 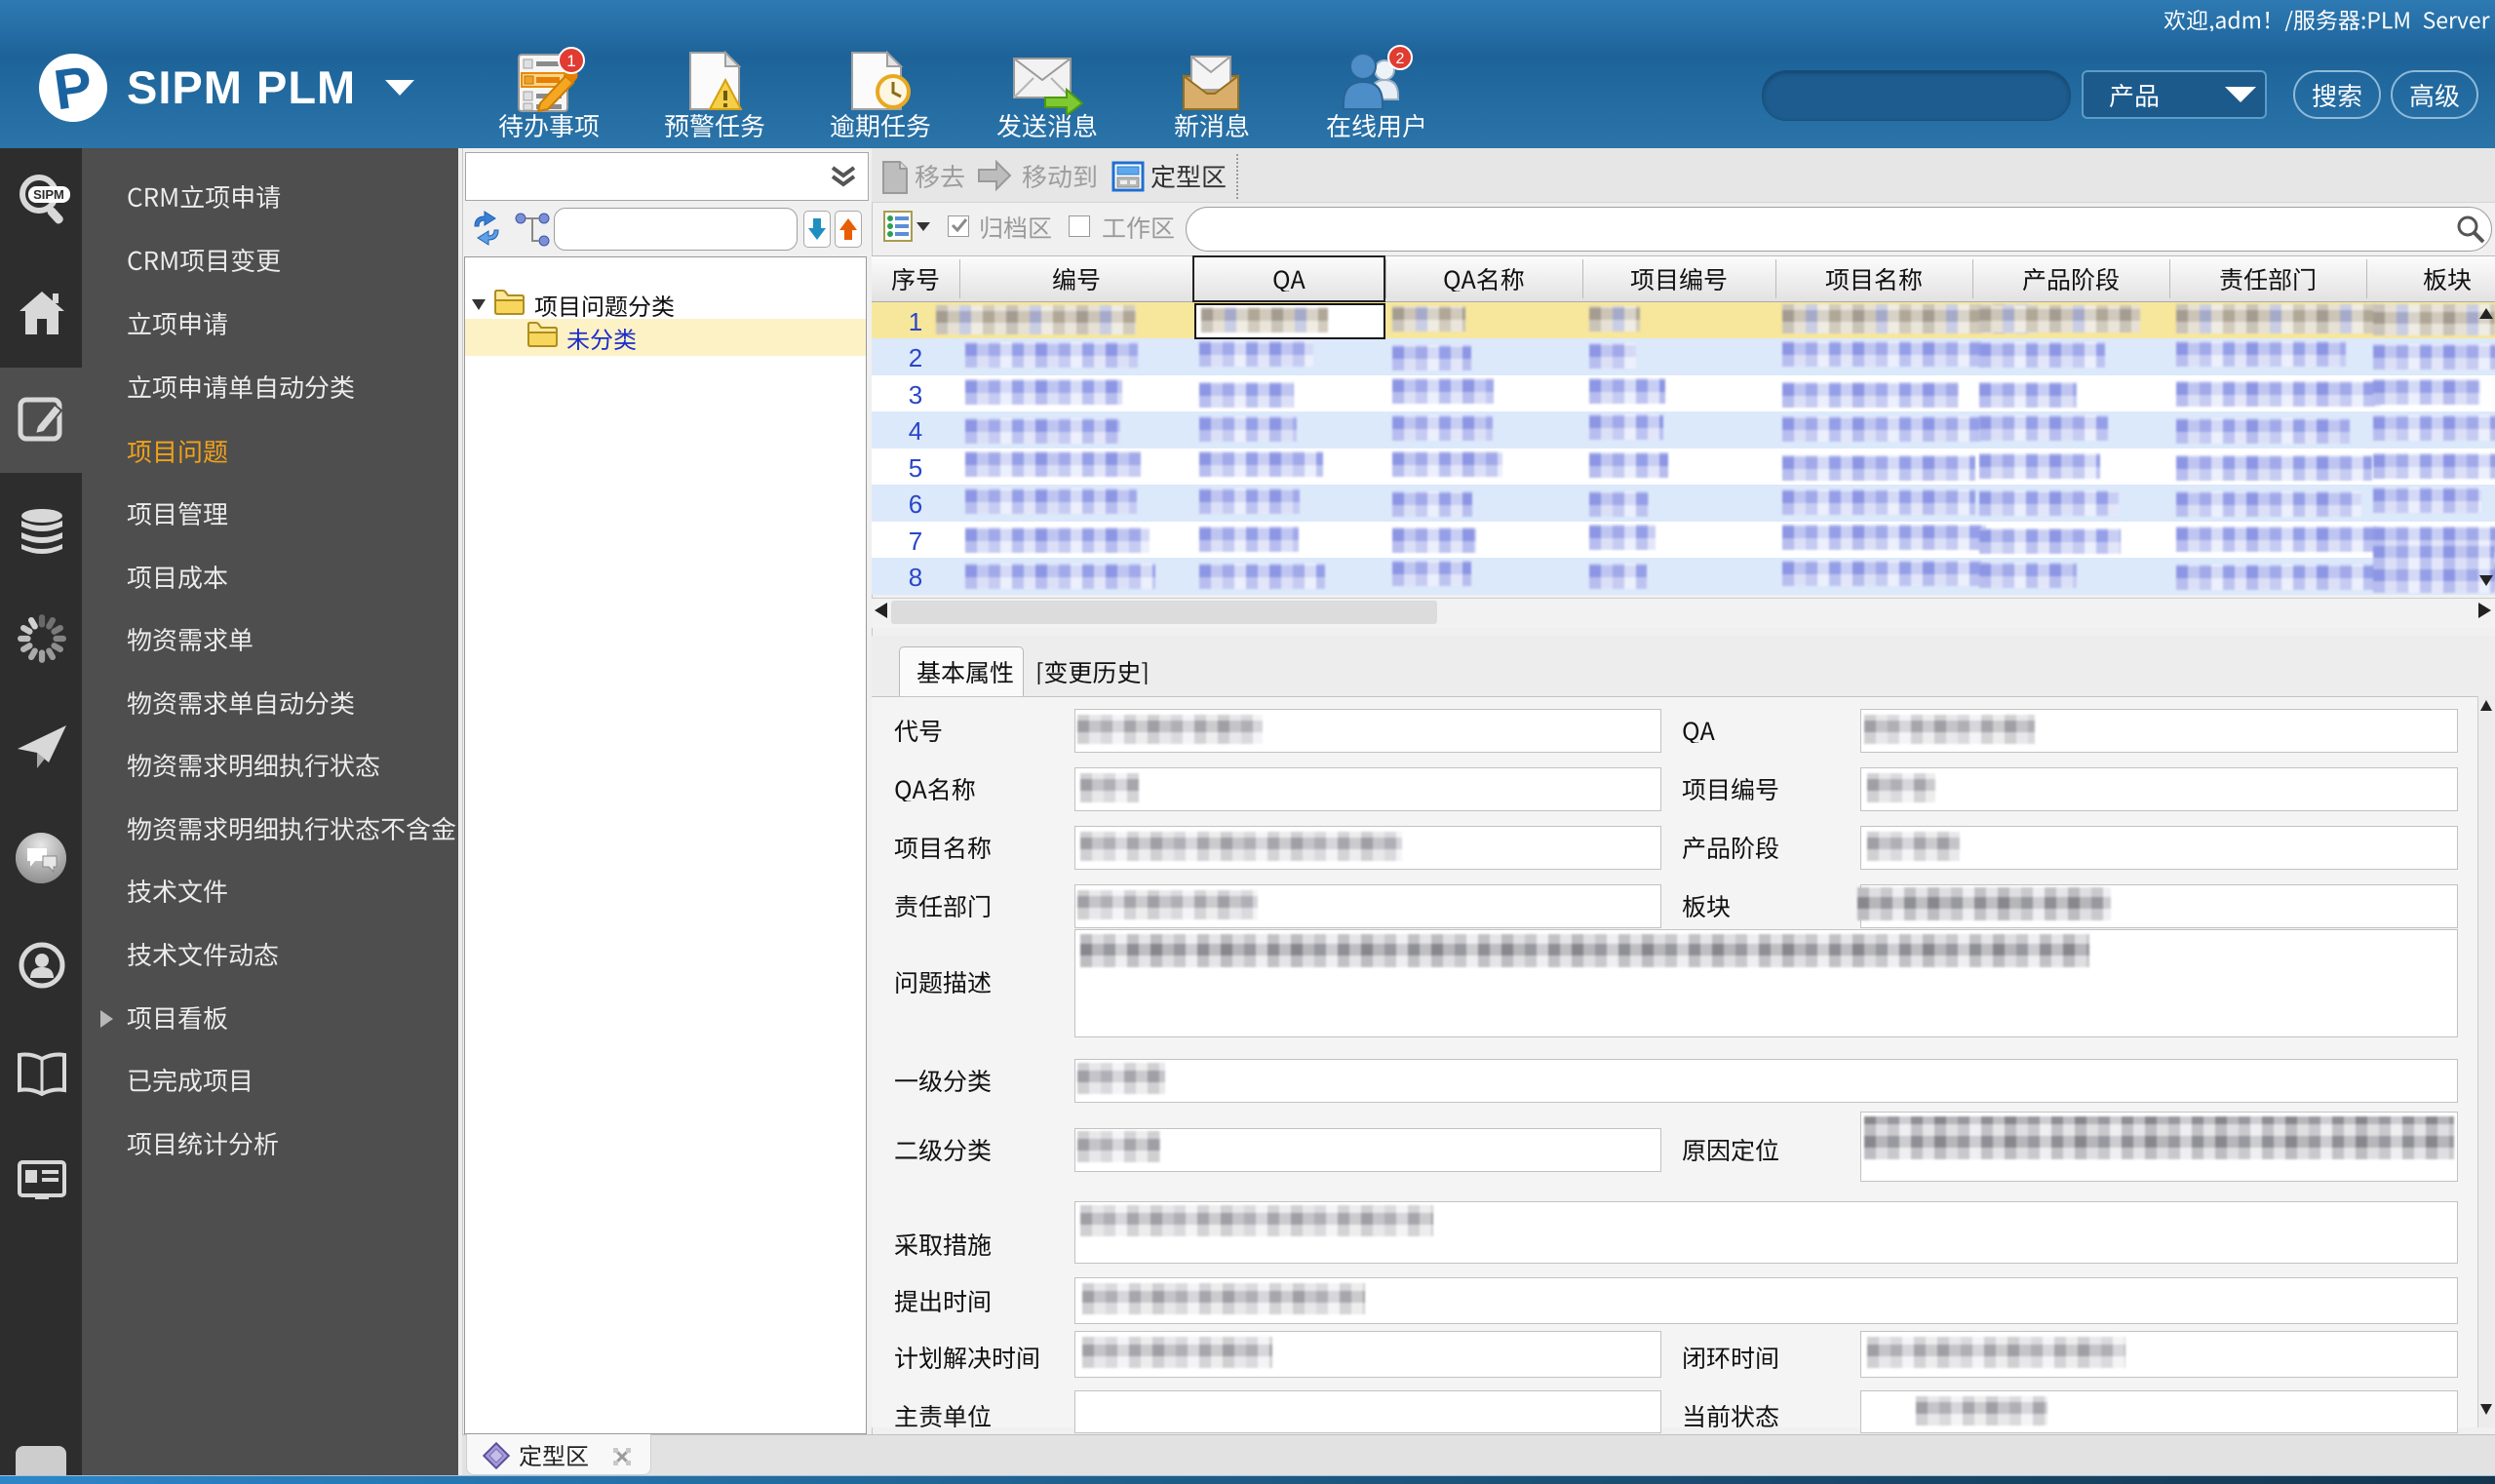 I want to click on svg-text: 2, so click(x=1400, y=59).